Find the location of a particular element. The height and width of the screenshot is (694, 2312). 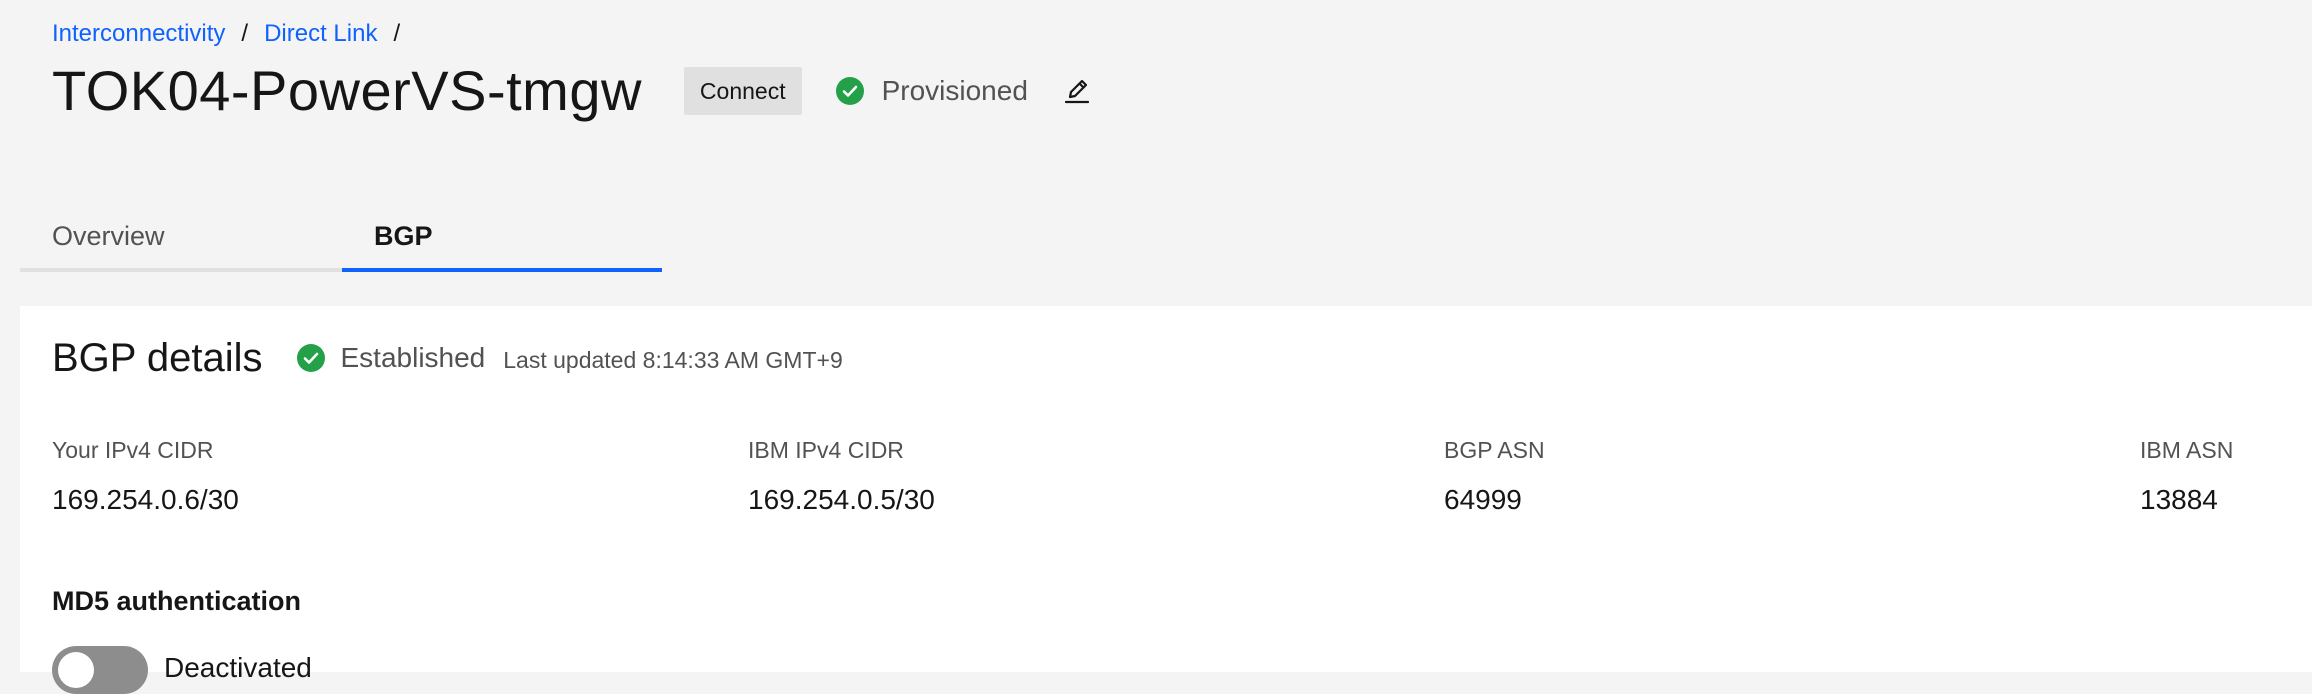

bgp-details-title: BGP details is located at coordinates (157, 357).